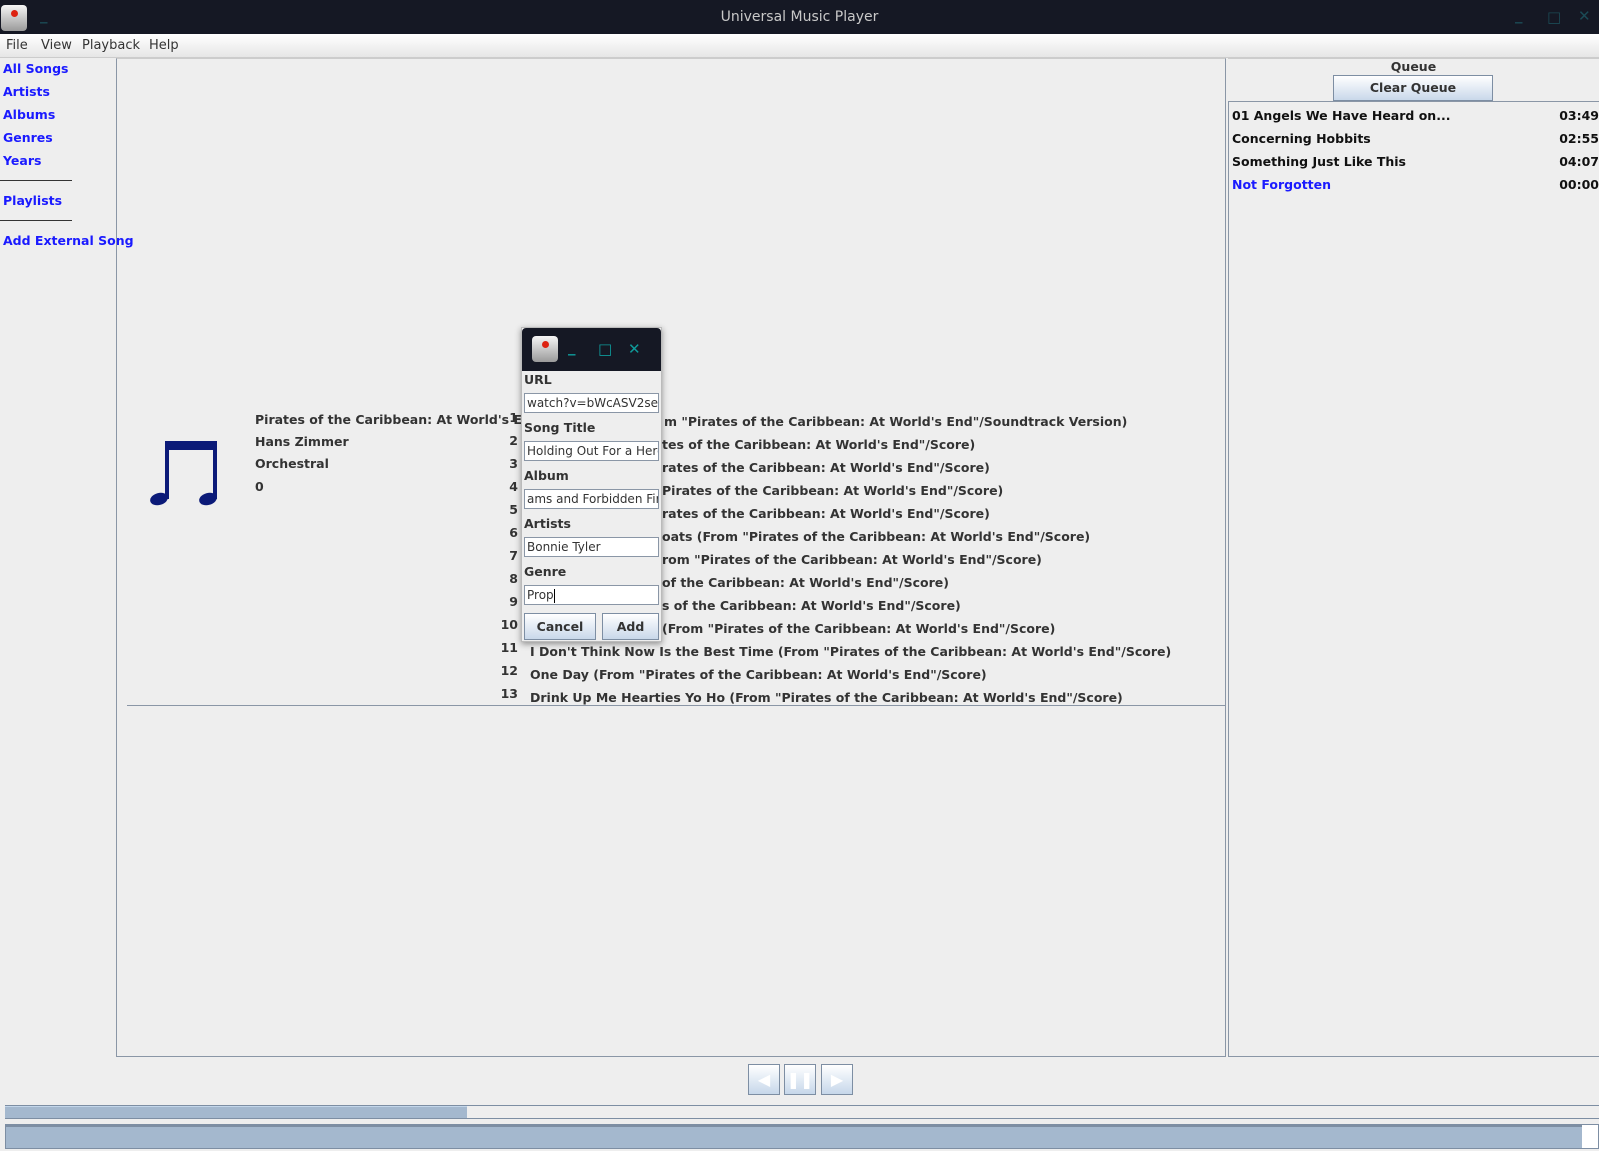  Describe the element at coordinates (1579, 138) in the screenshot. I see `queue-item-duration: 02:55` at that location.